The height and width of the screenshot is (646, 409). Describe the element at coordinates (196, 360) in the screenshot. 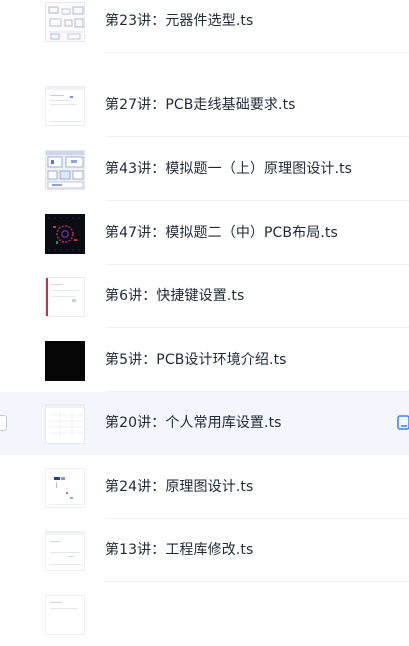

I see `file-name: 第5讲：PCB设计环境介绍.ts` at that location.